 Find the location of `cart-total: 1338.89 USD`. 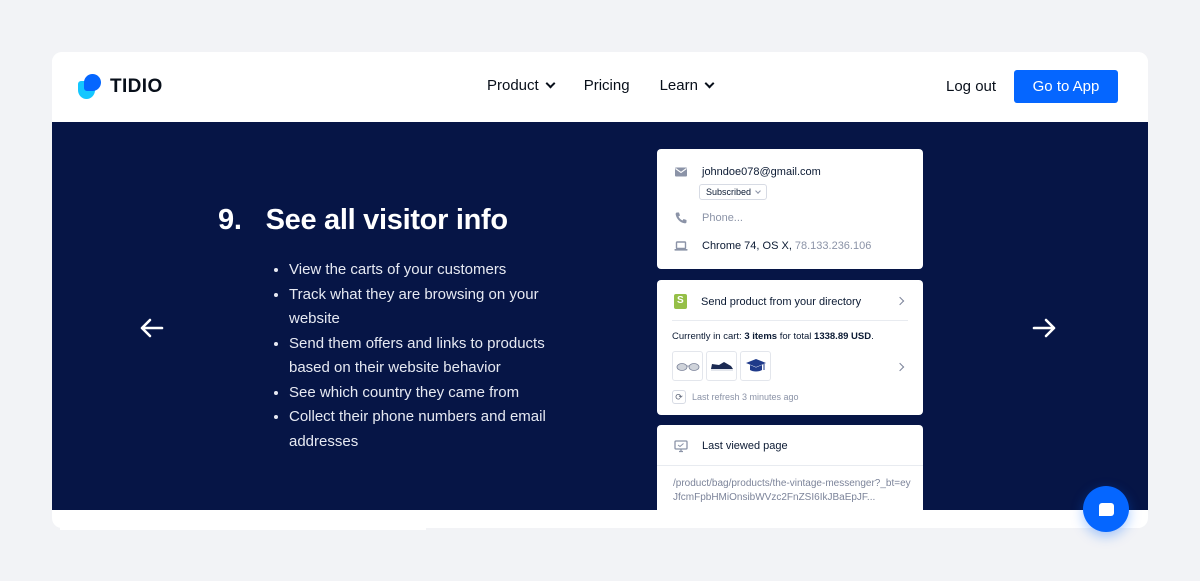

cart-total: 1338.89 USD is located at coordinates (843, 336).